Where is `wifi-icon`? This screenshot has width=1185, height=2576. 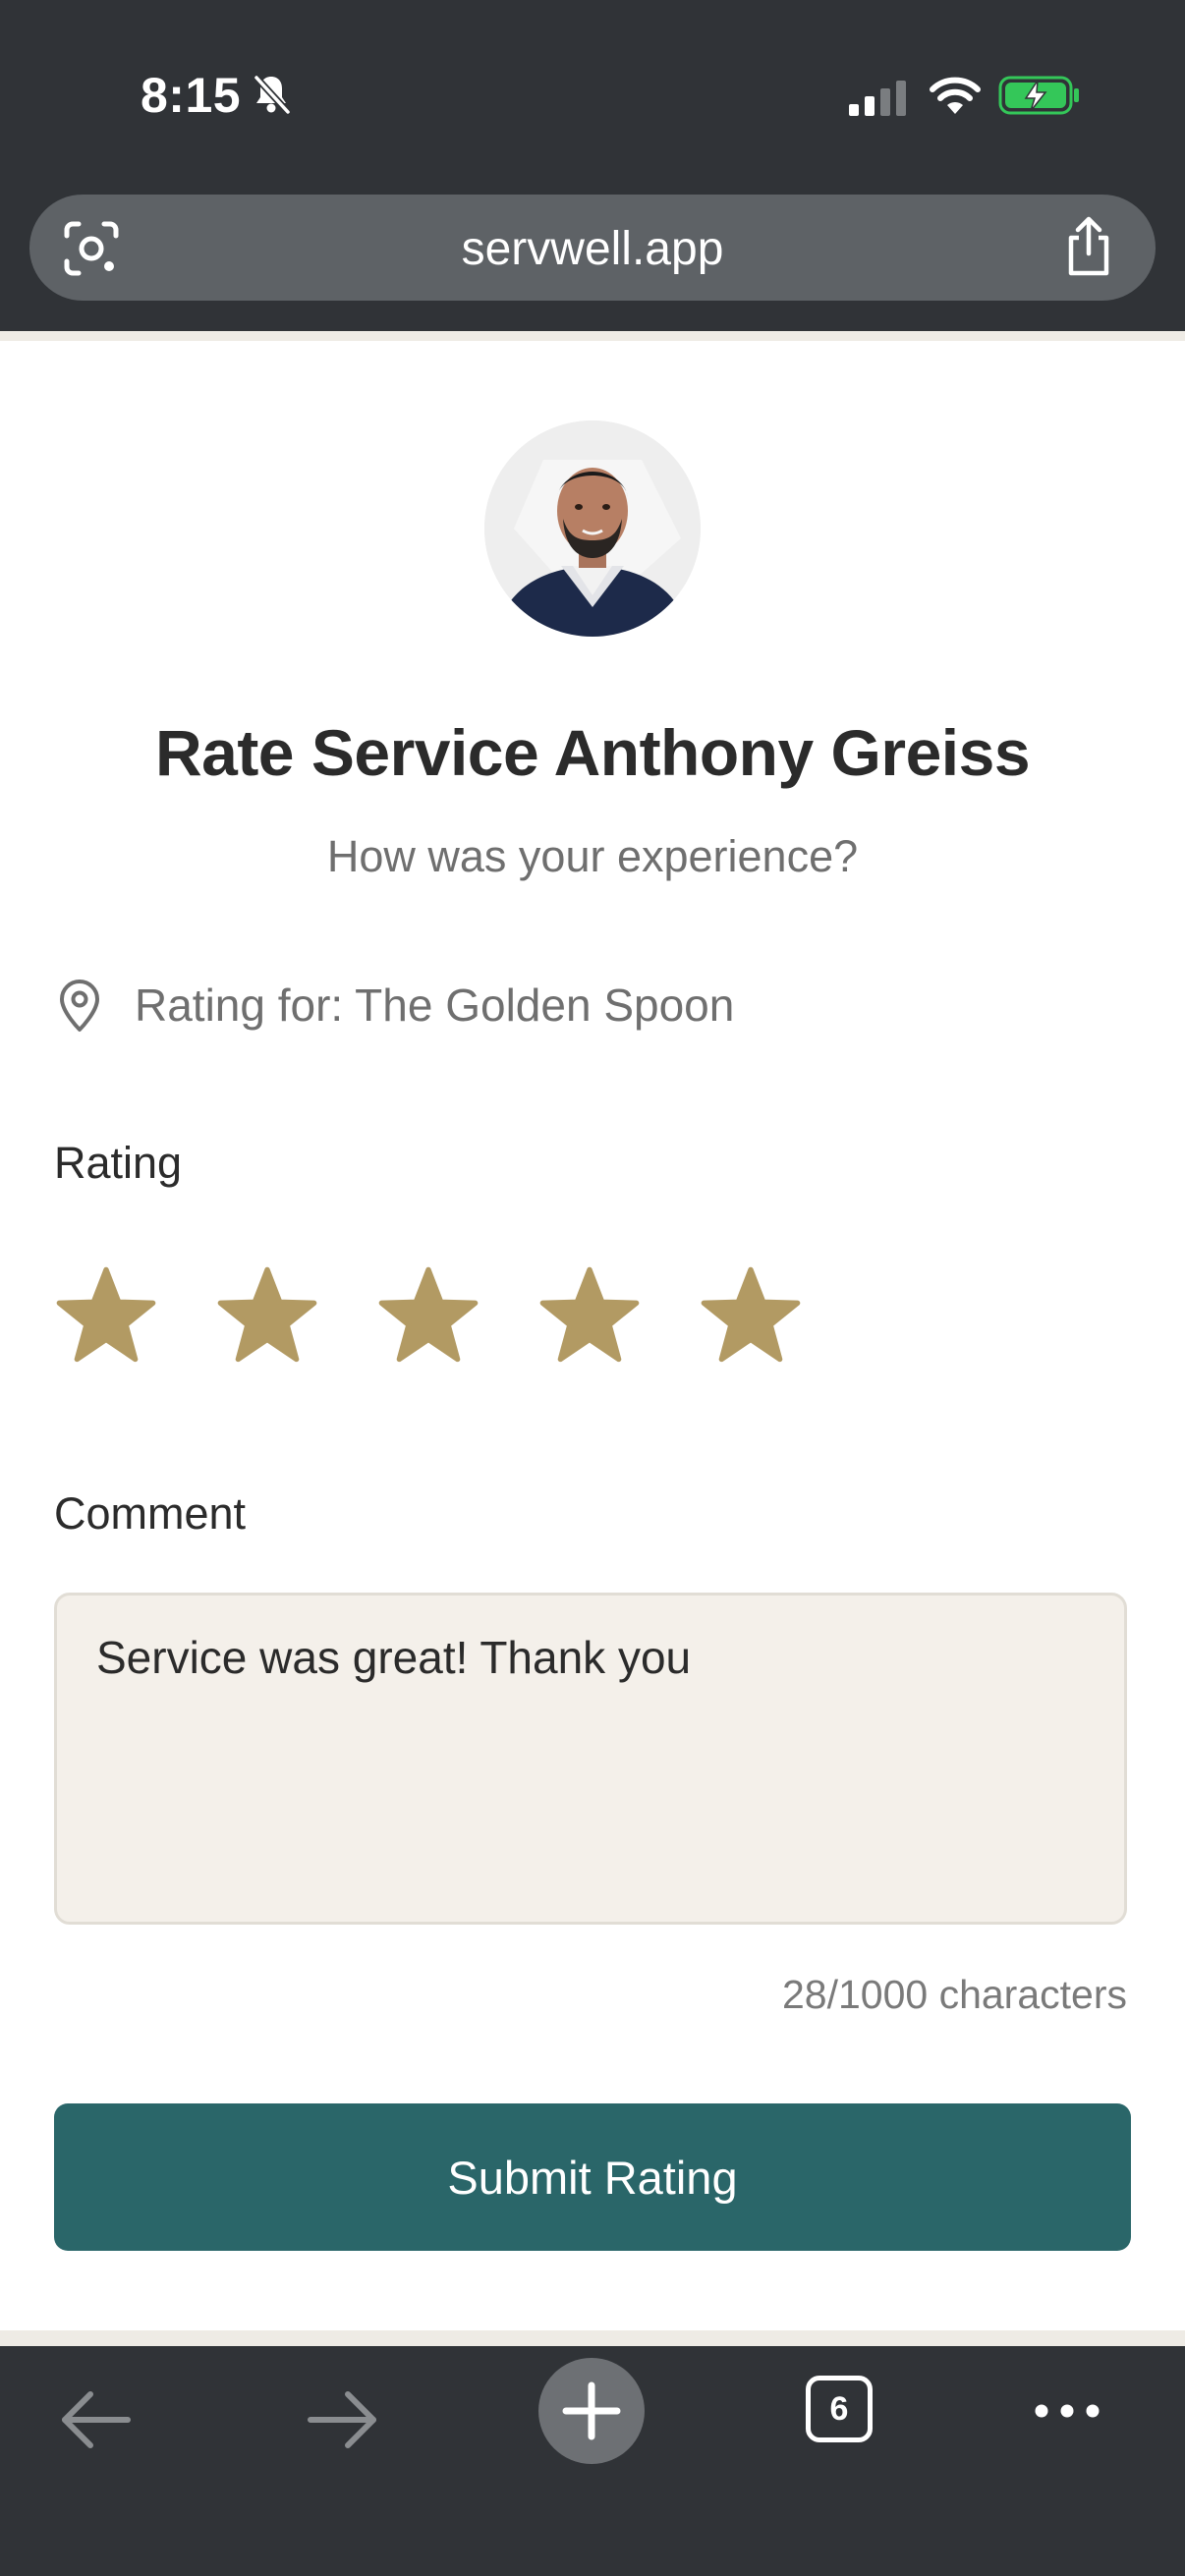 wifi-icon is located at coordinates (956, 95).